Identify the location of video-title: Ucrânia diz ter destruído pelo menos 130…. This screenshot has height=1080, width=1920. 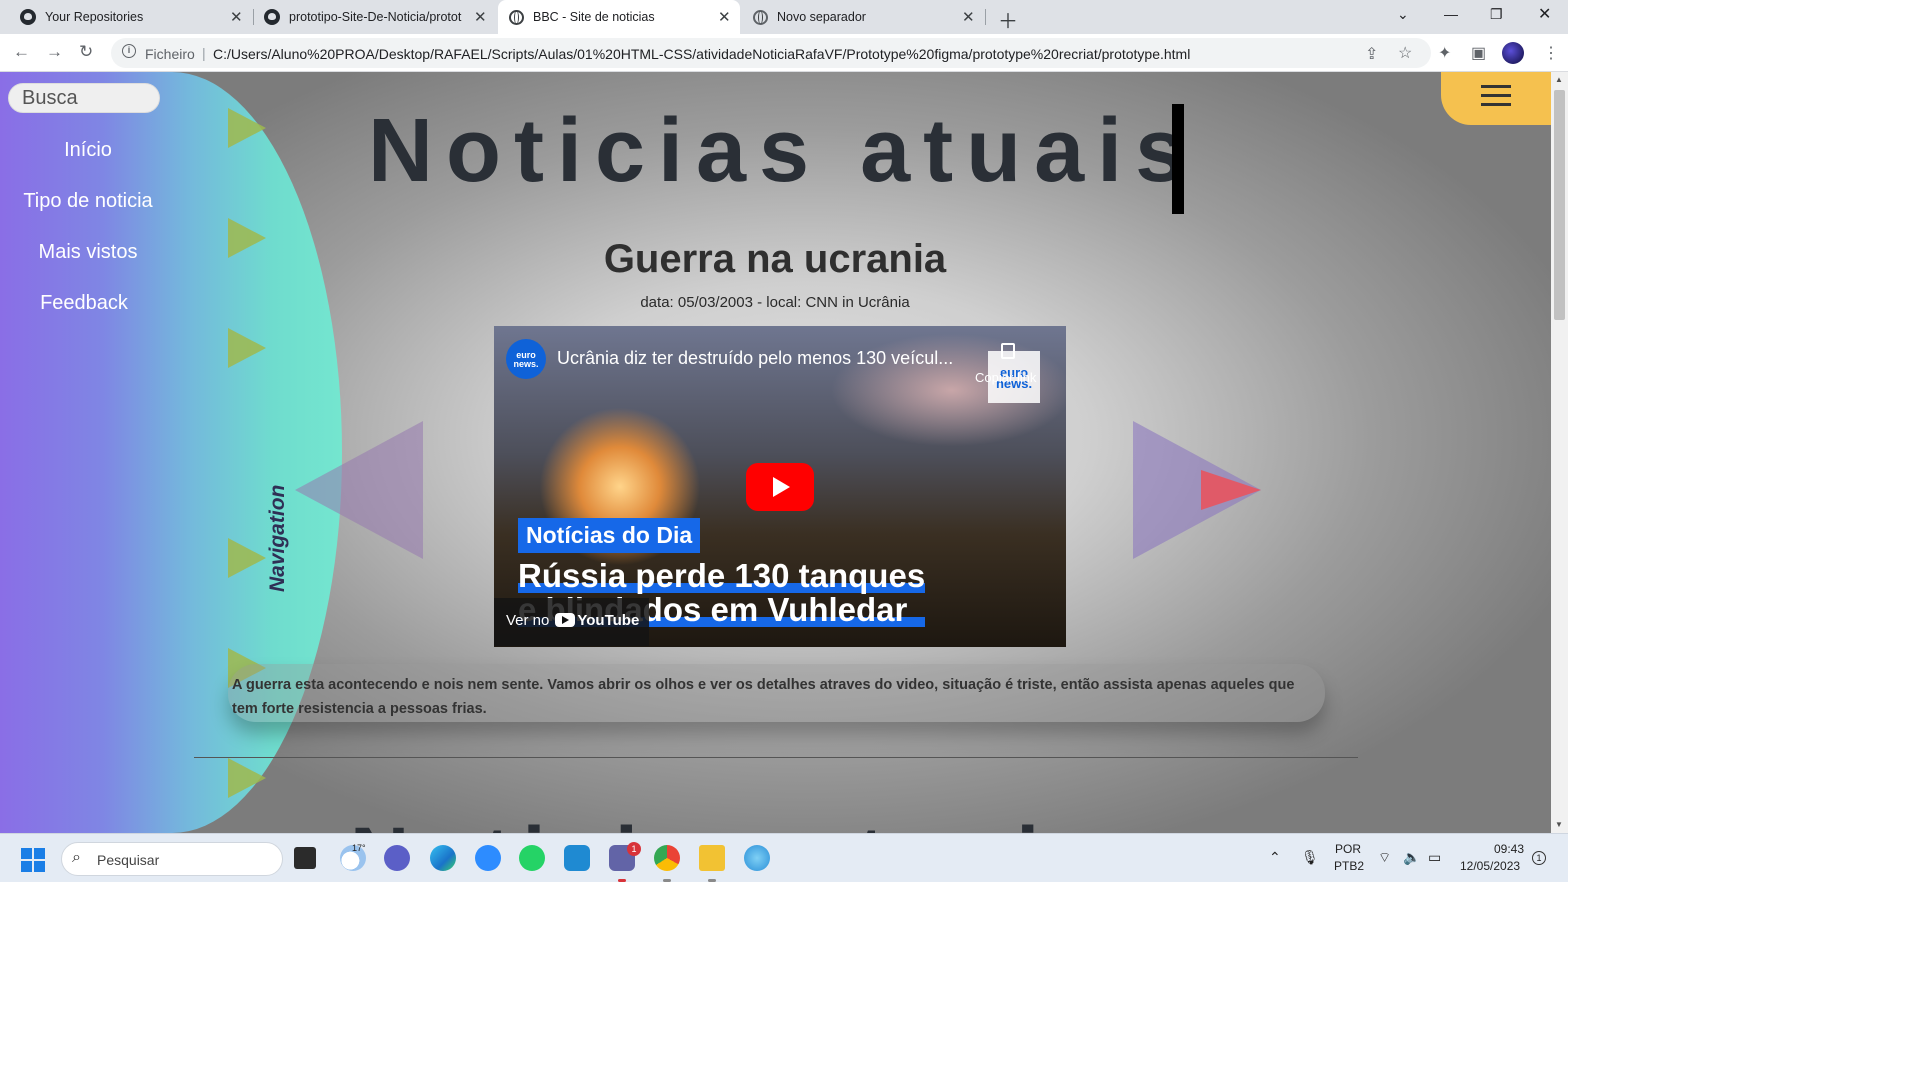
(755, 358).